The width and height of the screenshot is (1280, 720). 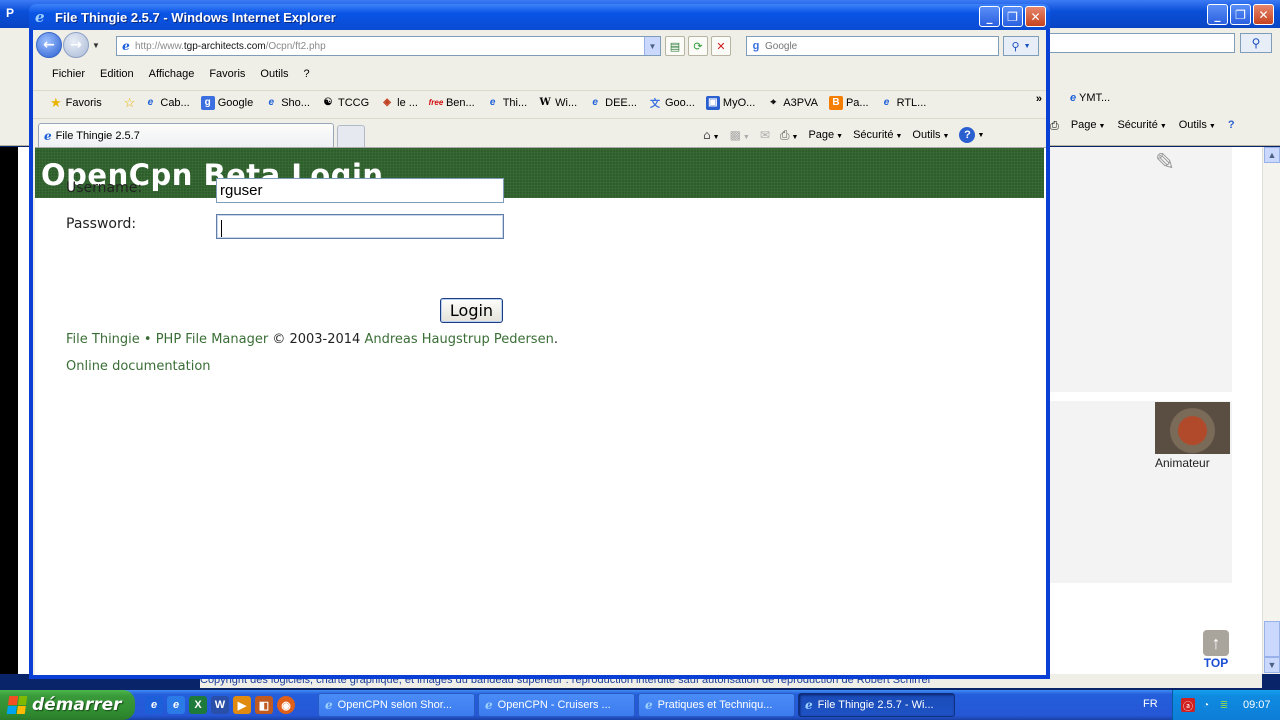 What do you see at coordinates (307, 74) in the screenshot?
I see `menu-help: ?` at bounding box center [307, 74].